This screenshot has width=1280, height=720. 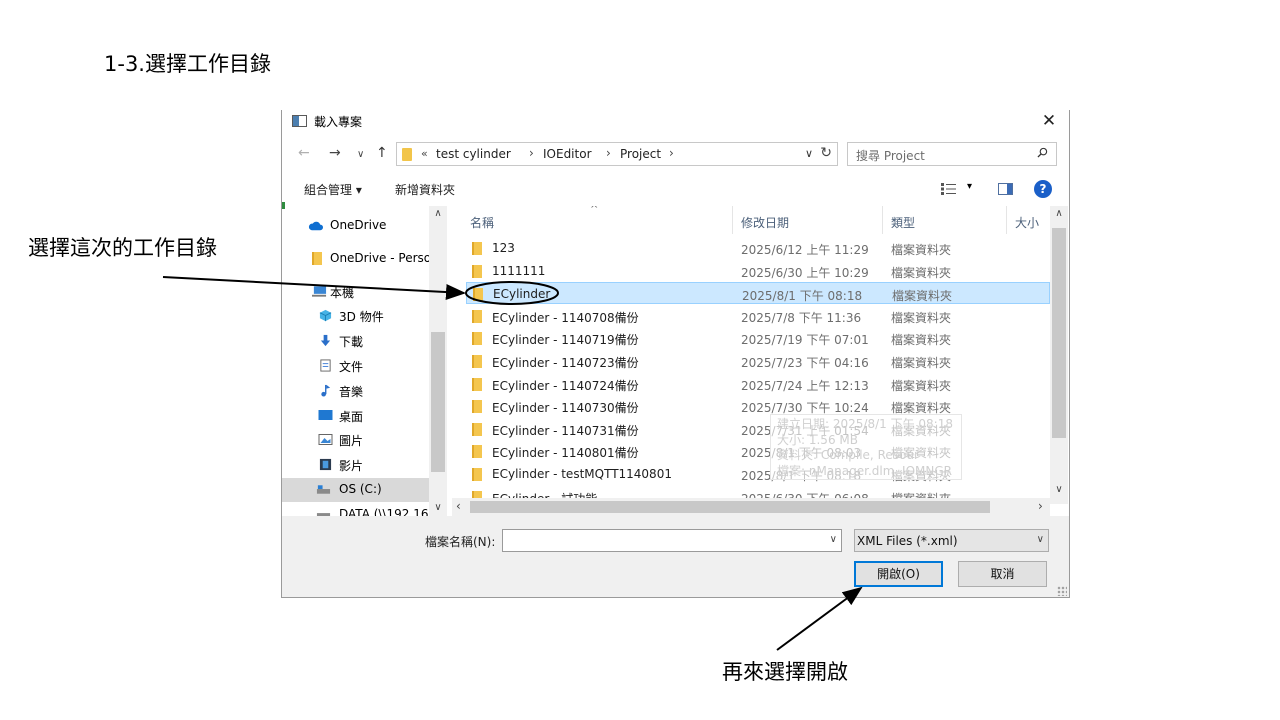 What do you see at coordinates (785, 672) in the screenshot?
I see `annotation-select-open: 再來選擇開啟` at bounding box center [785, 672].